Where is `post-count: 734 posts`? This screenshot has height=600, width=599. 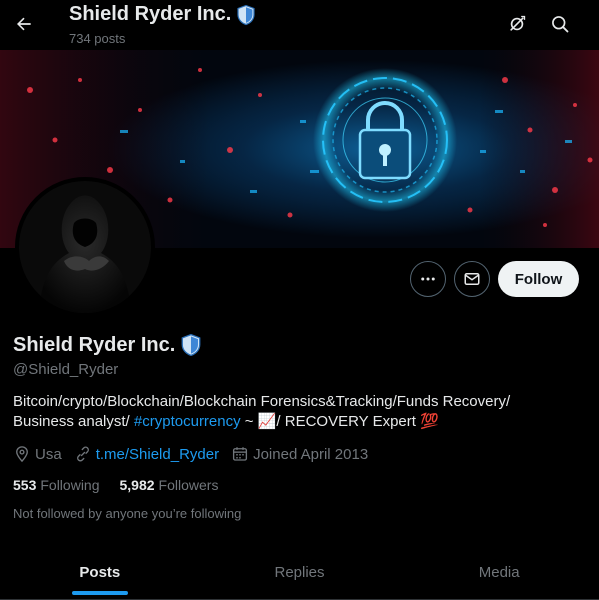
post-count: 734 posts is located at coordinates (97, 38).